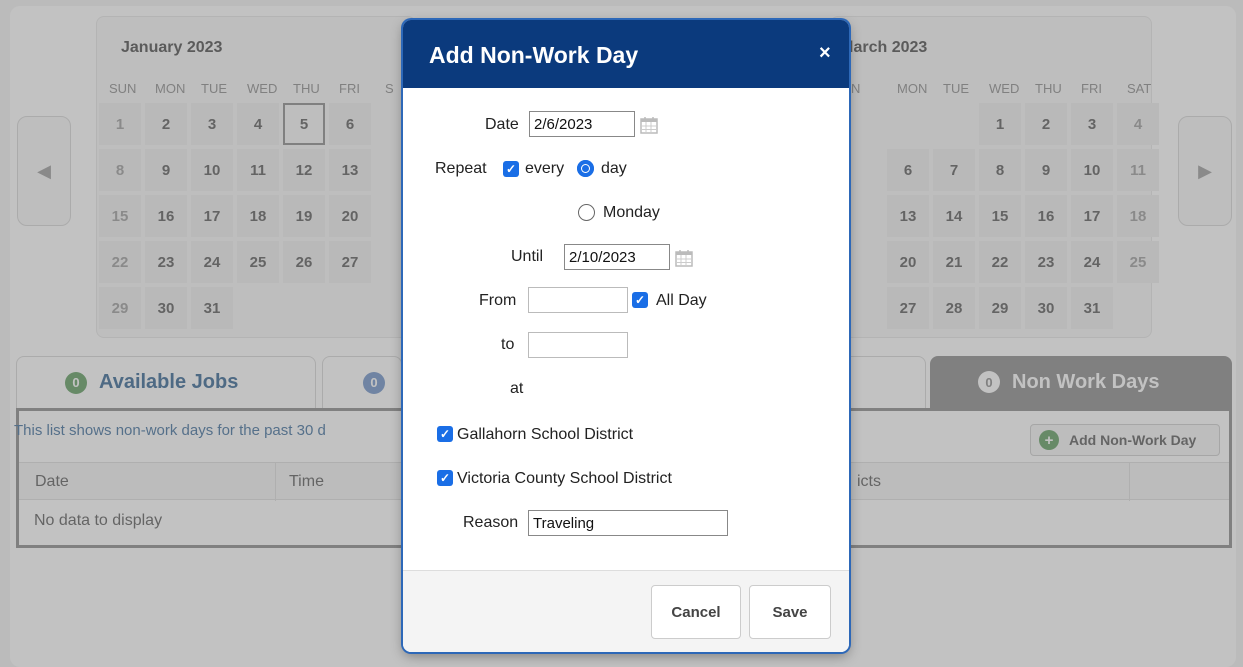 This screenshot has width=1243, height=667. Describe the element at coordinates (640, 300) in the screenshot. I see `all-day-checkbox: ✓` at that location.